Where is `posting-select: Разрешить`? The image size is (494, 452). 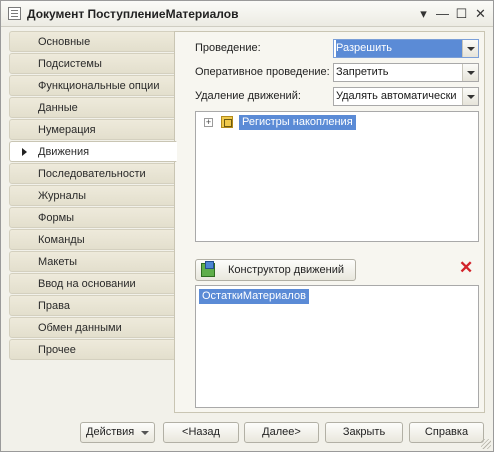
posting-select: Разрешить is located at coordinates (406, 48).